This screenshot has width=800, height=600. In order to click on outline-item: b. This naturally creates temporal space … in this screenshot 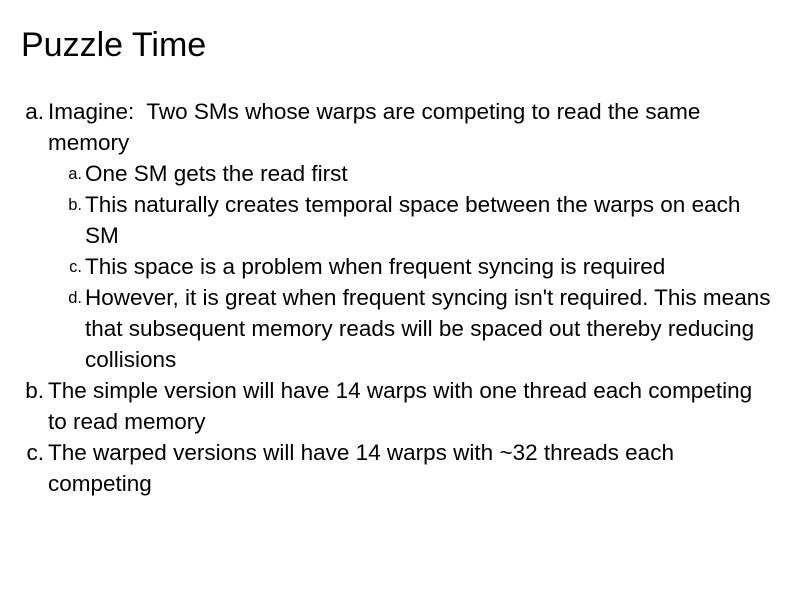, I will do `click(400, 220)`.